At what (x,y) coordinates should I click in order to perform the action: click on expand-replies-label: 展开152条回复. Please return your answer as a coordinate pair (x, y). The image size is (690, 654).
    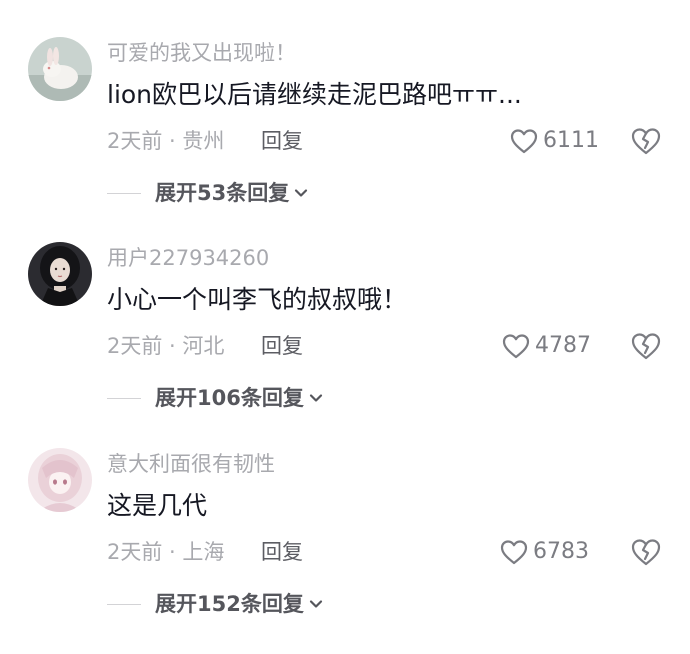
    Looking at the image, I should click on (229, 604).